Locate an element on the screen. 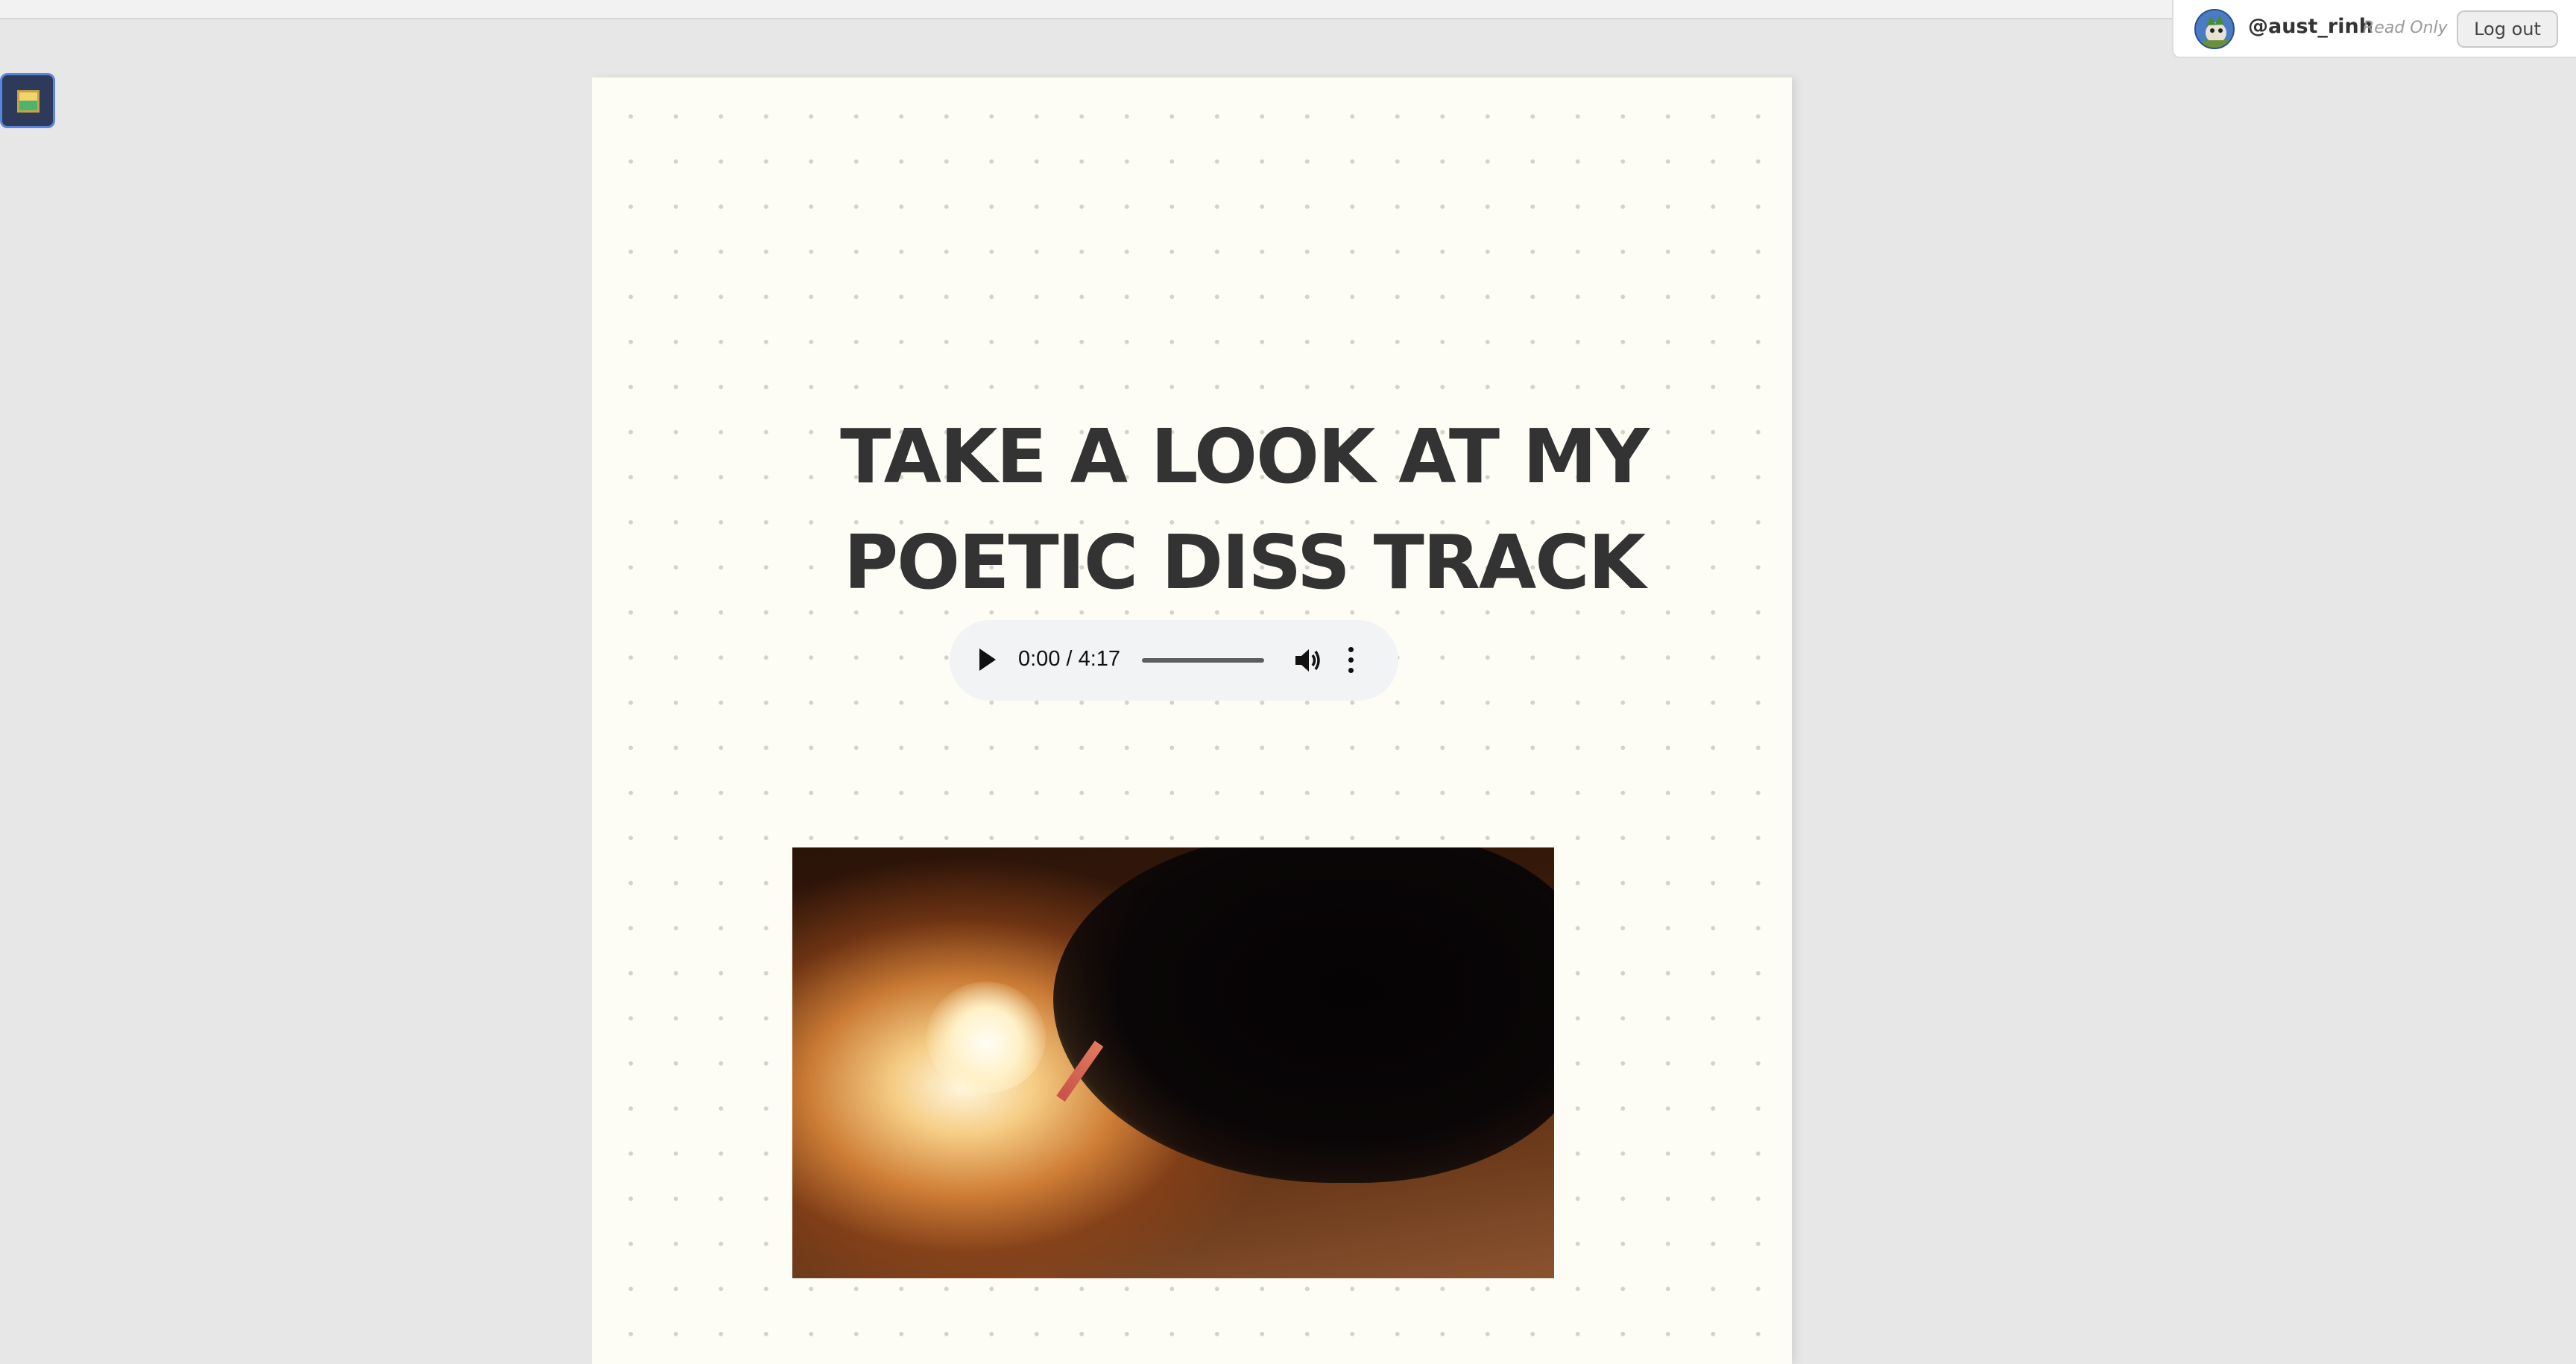 Image resolution: width=2576 pixels, height=1364 pixels. gallery-button is located at coordinates (27, 100).